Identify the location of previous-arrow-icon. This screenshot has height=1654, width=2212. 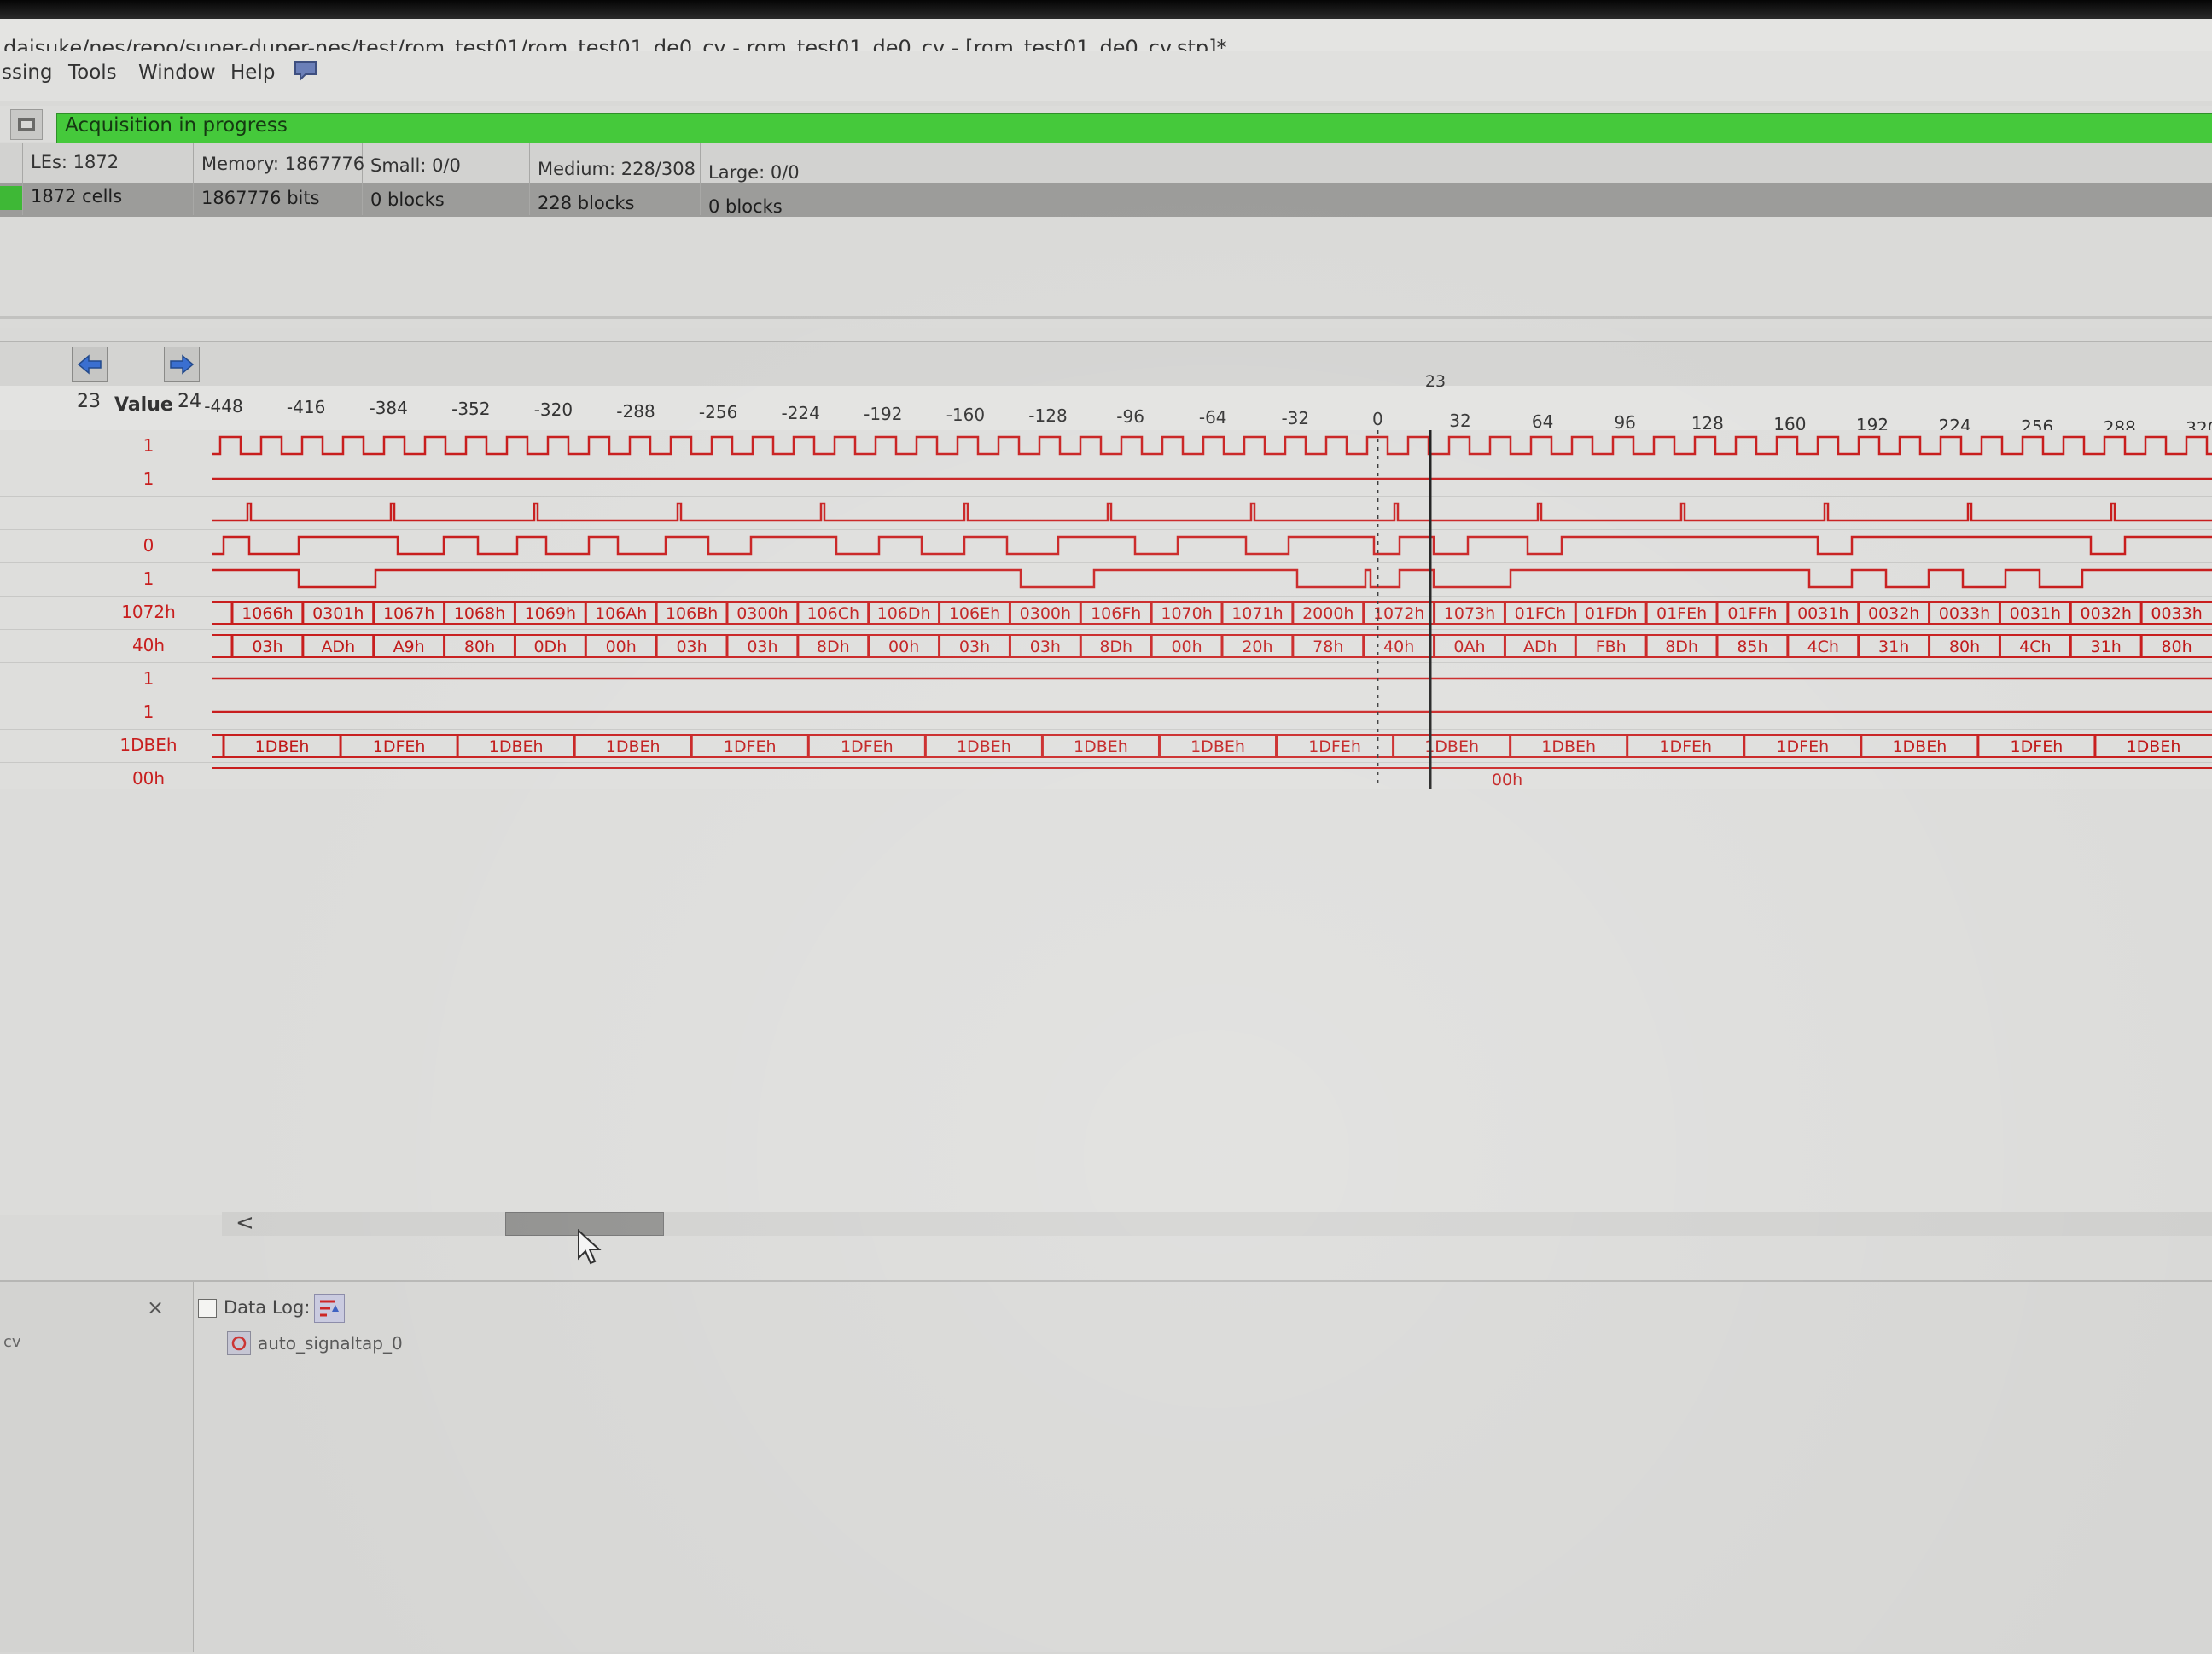
(90, 364).